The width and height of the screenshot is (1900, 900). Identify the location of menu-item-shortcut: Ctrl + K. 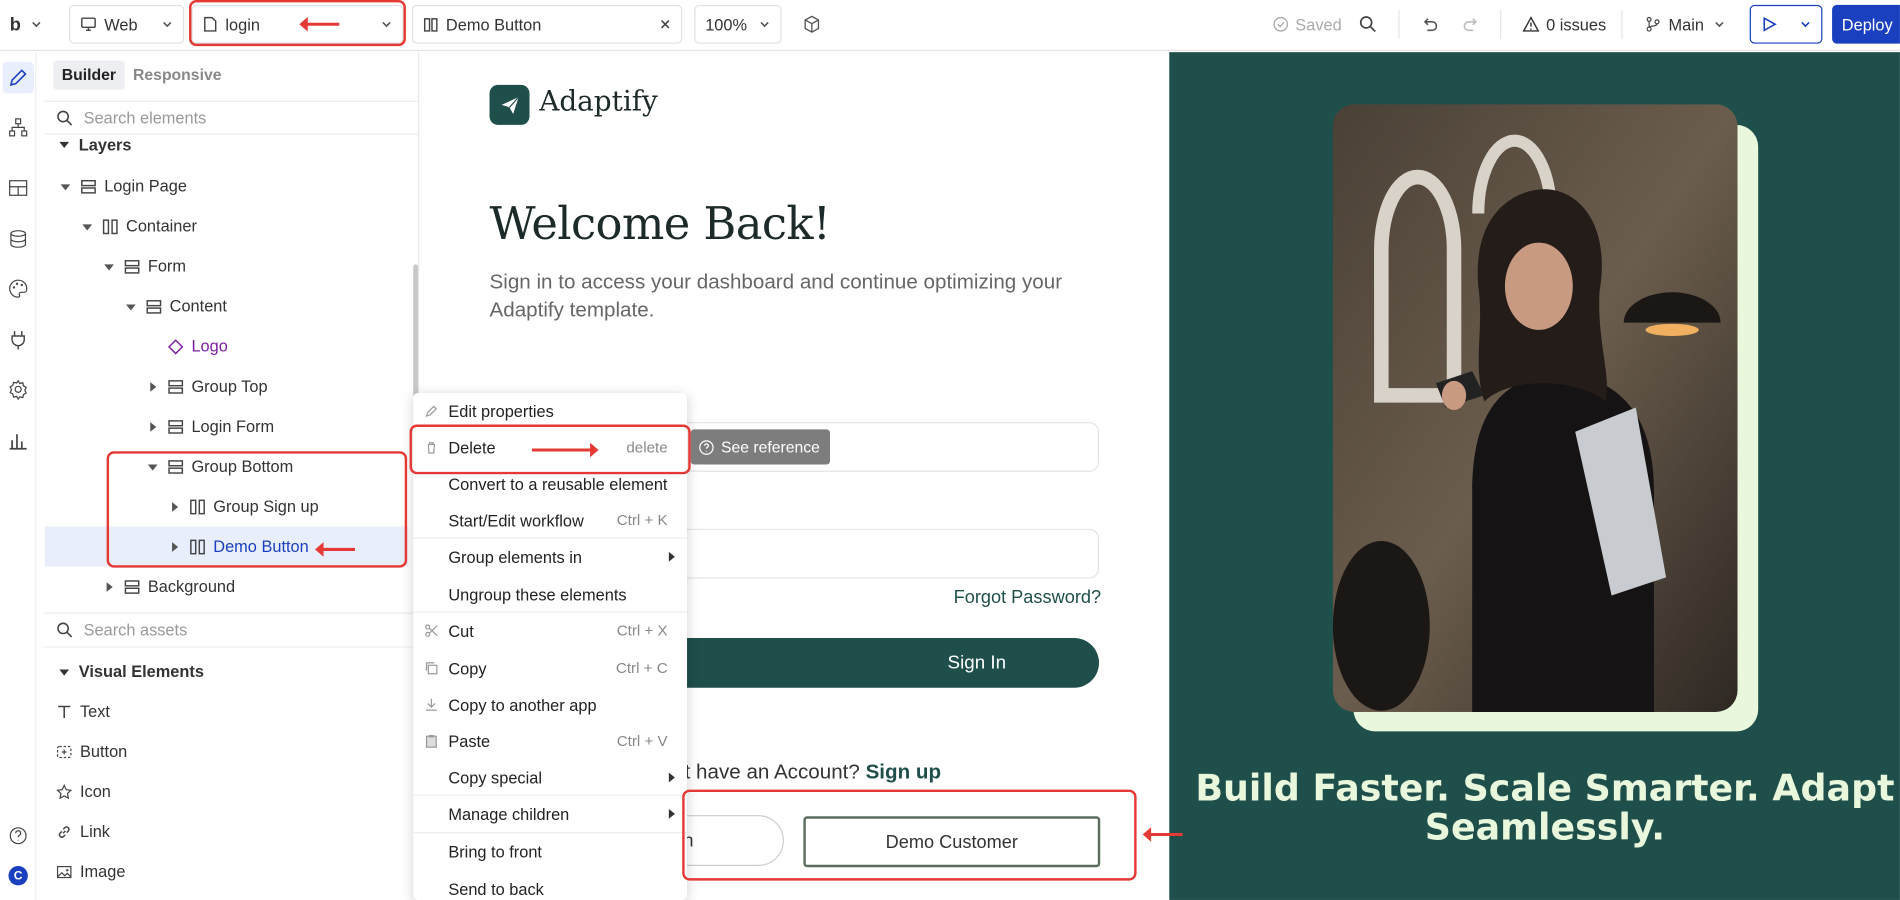
(642, 520).